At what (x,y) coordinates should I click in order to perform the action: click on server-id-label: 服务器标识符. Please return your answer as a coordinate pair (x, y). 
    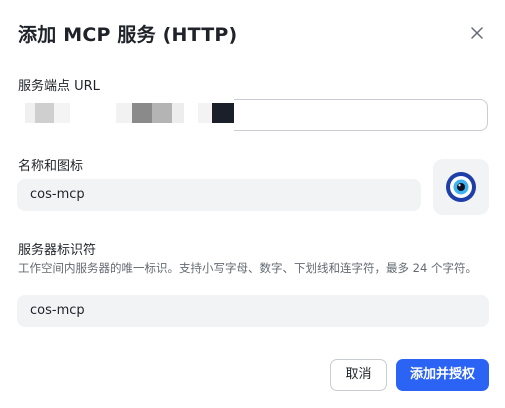
    Looking at the image, I should click on (57, 250).